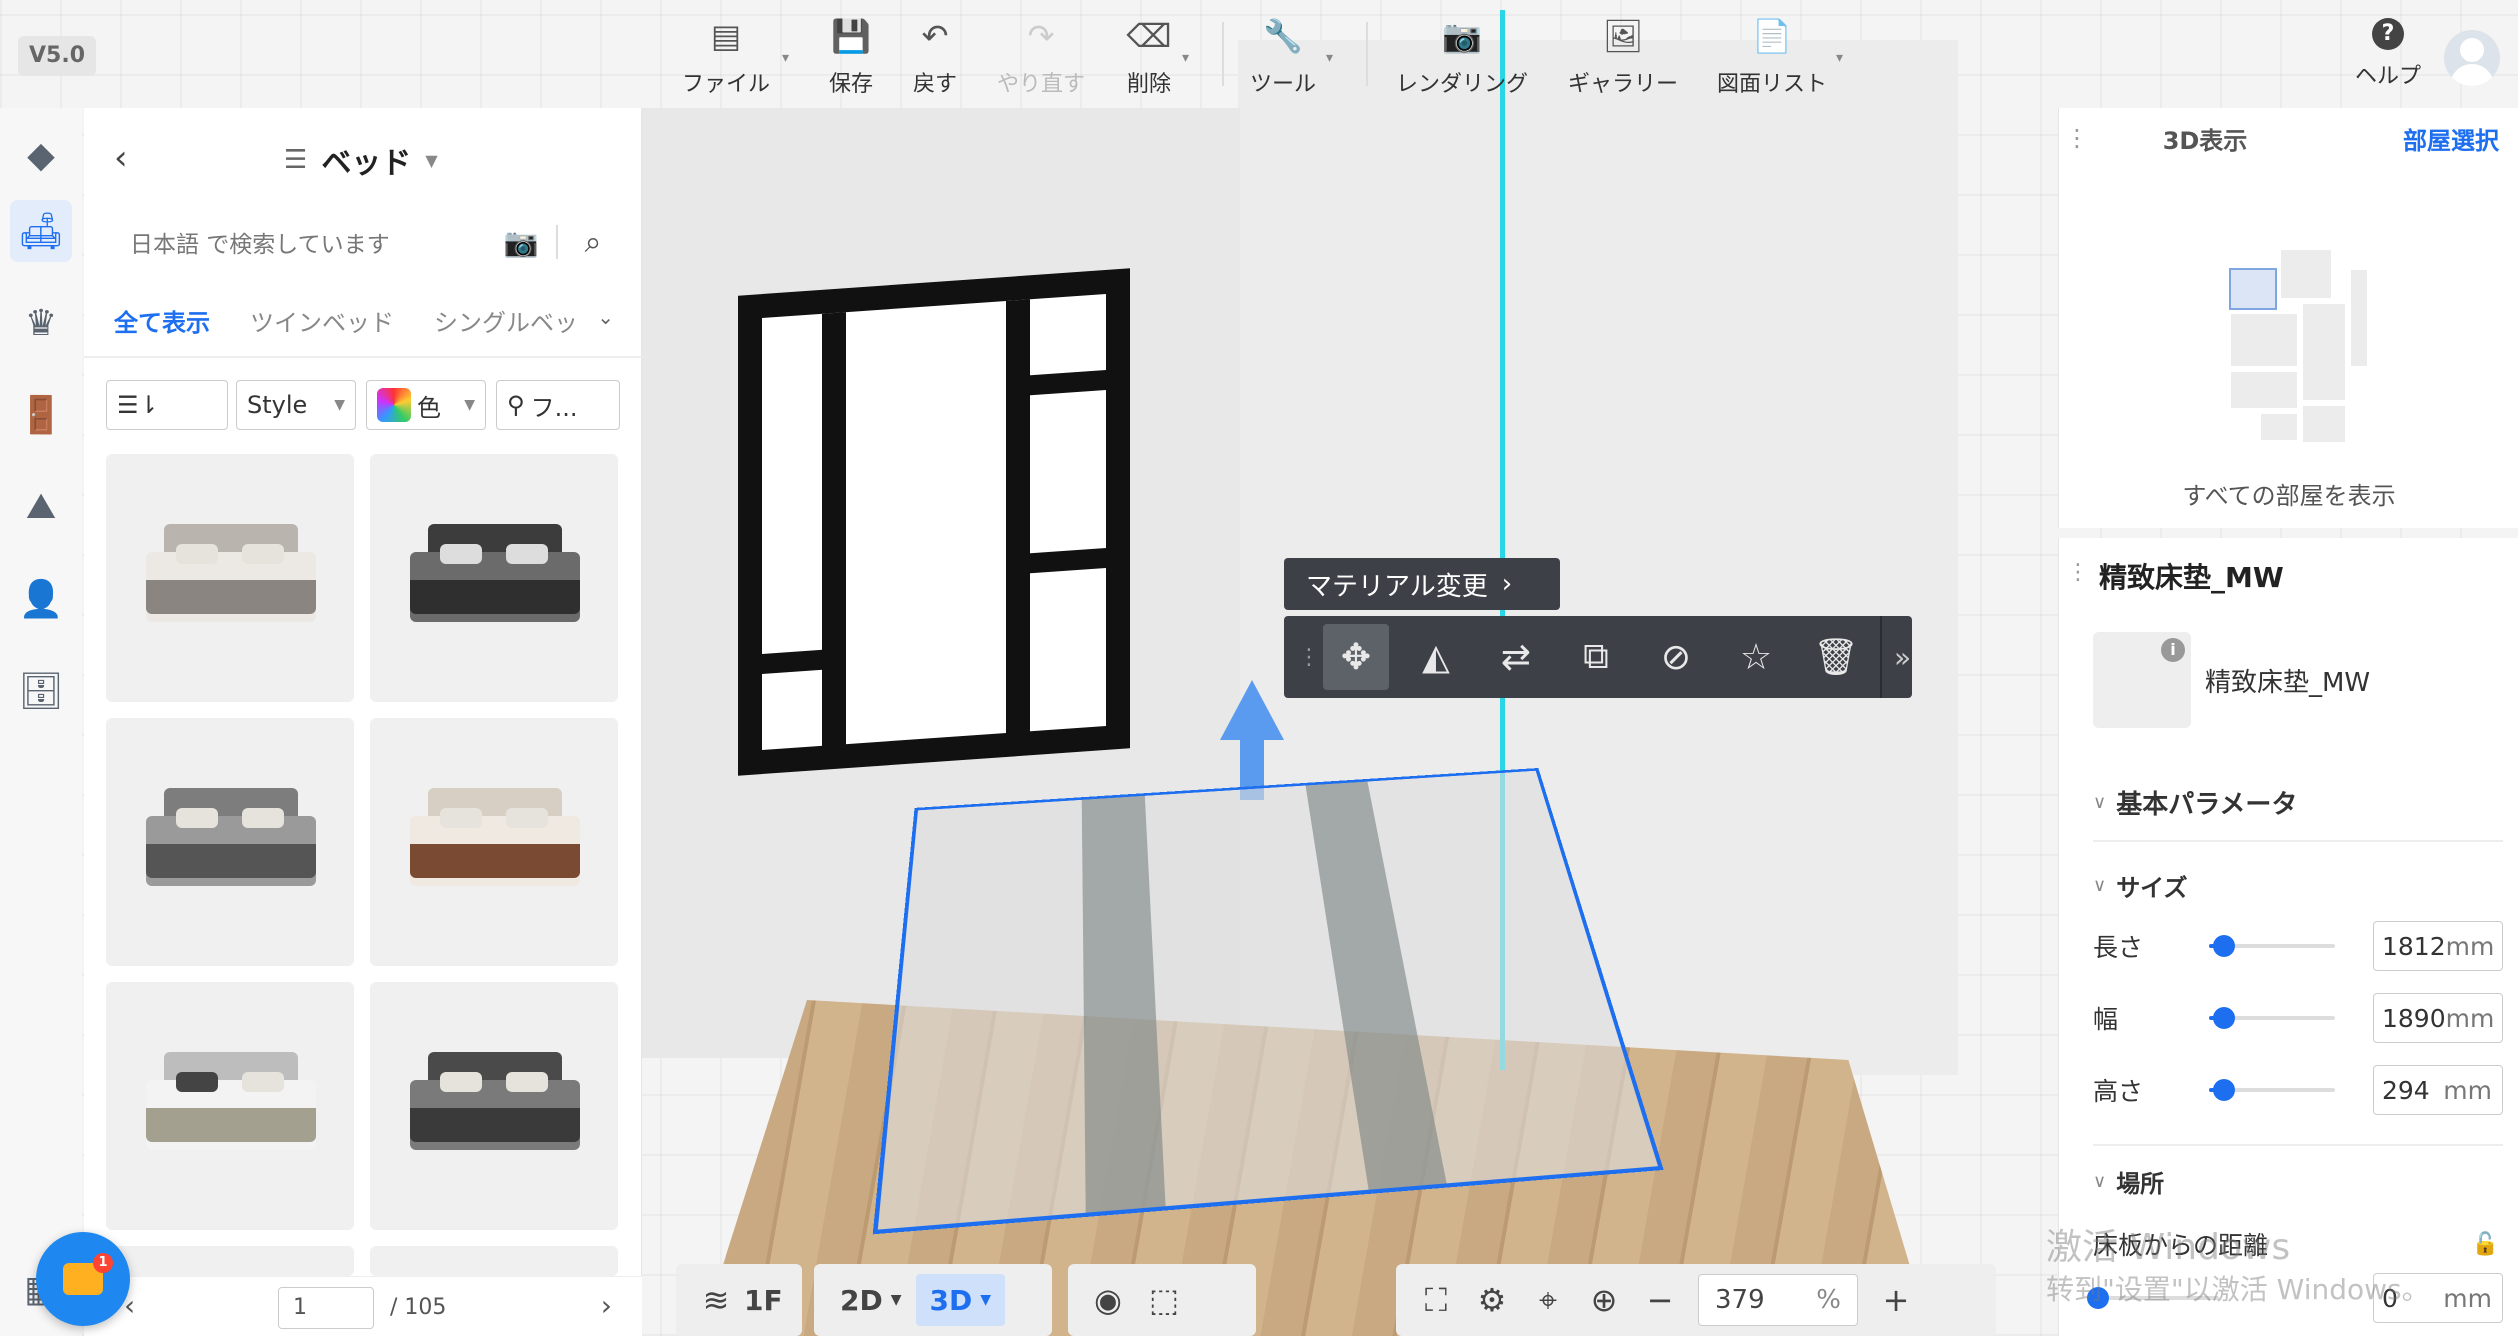  What do you see at coordinates (2438, 946) in the screenshot?
I see `length-input: 1812 mm` at bounding box center [2438, 946].